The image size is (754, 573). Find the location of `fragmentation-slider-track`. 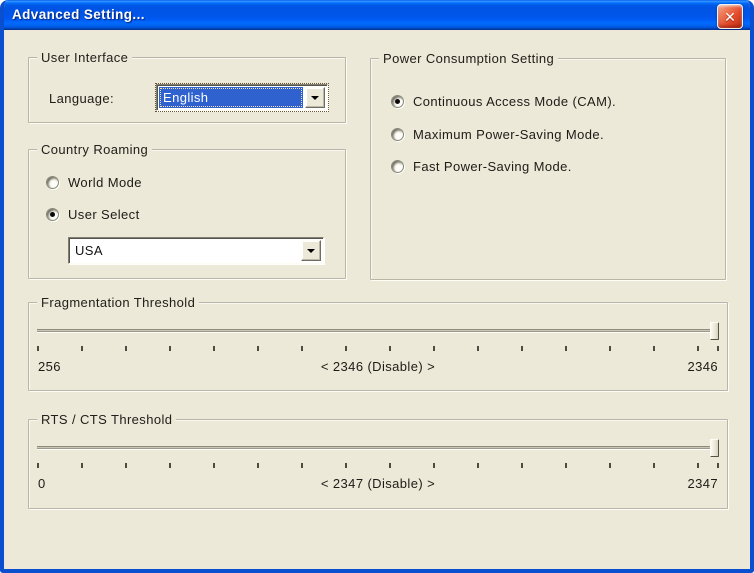

fragmentation-slider-track is located at coordinates (378, 330).